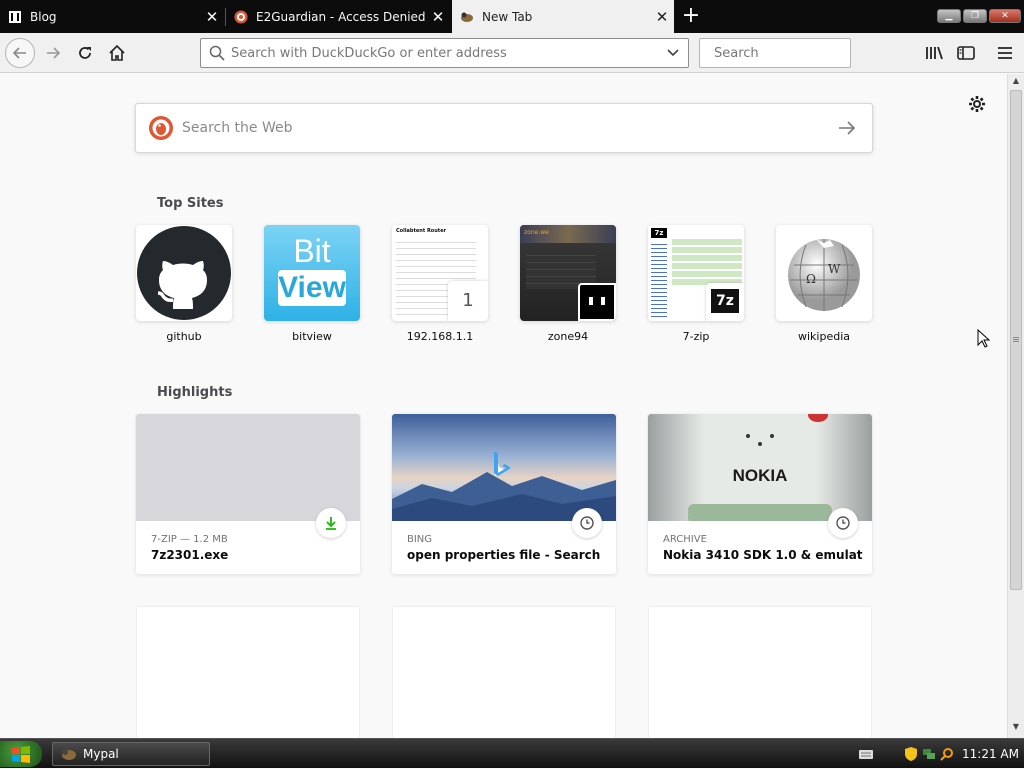  I want to click on scroll-up-icon: ▲, so click(1016, 82).